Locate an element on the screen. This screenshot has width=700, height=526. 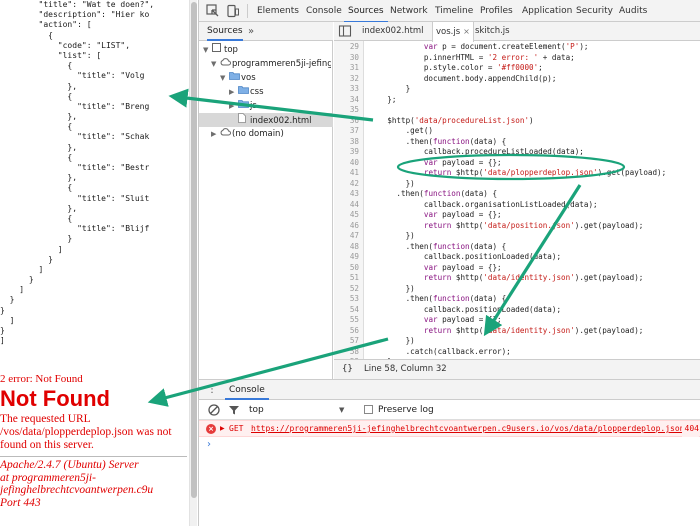
line-number: 52 is located at coordinates (346, 289).